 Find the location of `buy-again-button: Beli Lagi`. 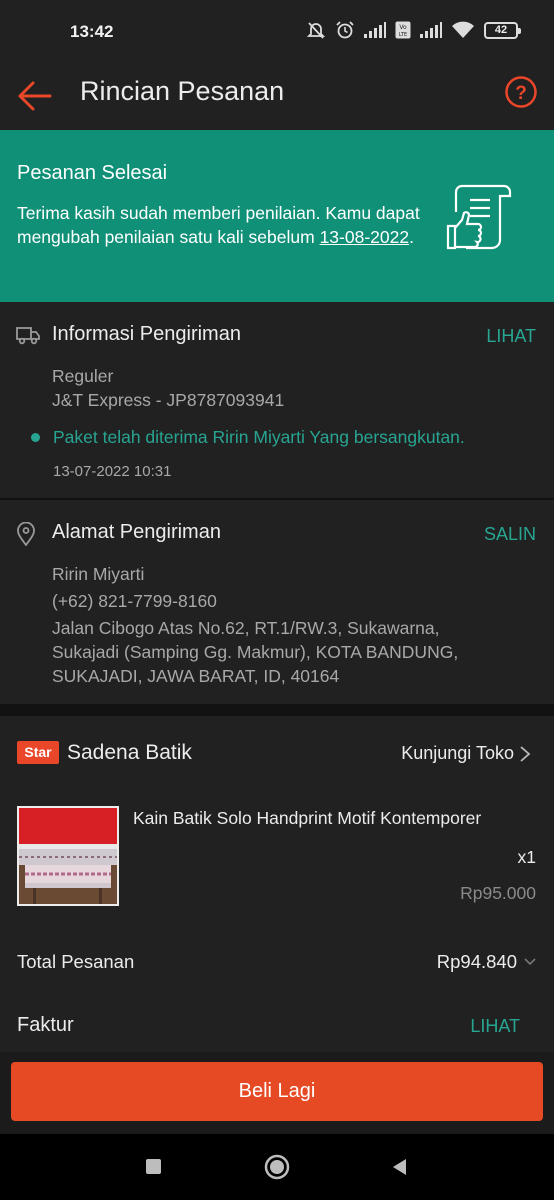

buy-again-button: Beli Lagi is located at coordinates (277, 1091).